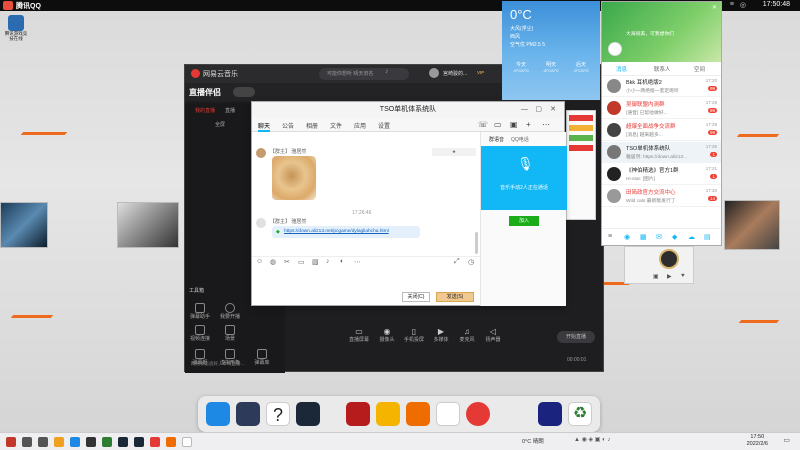 The image size is (800, 450). What do you see at coordinates (218, 414) in the screenshot?
I see `monitor-icon` at bounding box center [218, 414].